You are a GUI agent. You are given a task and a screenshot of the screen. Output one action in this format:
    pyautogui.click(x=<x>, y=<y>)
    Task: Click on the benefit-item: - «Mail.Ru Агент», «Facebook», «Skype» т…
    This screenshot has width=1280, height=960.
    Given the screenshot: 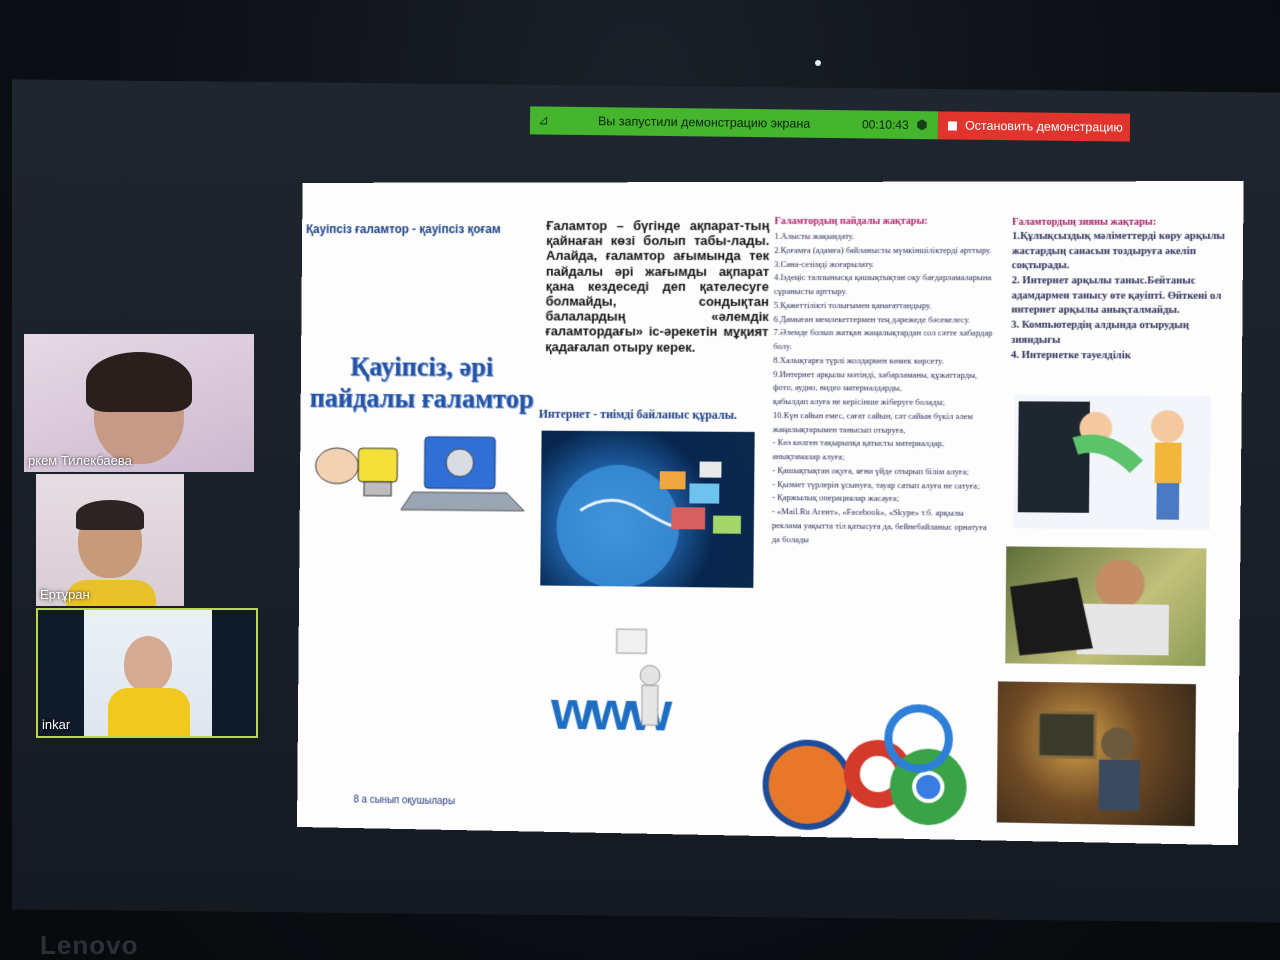 What is the action you would take?
    pyautogui.click(x=879, y=525)
    